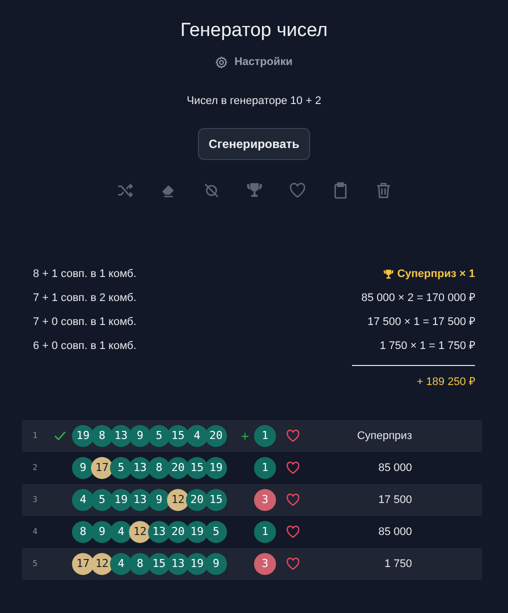 This screenshot has width=508, height=613. Describe the element at coordinates (384, 436) in the screenshot. I see `prize-amount: Суперприз` at that location.